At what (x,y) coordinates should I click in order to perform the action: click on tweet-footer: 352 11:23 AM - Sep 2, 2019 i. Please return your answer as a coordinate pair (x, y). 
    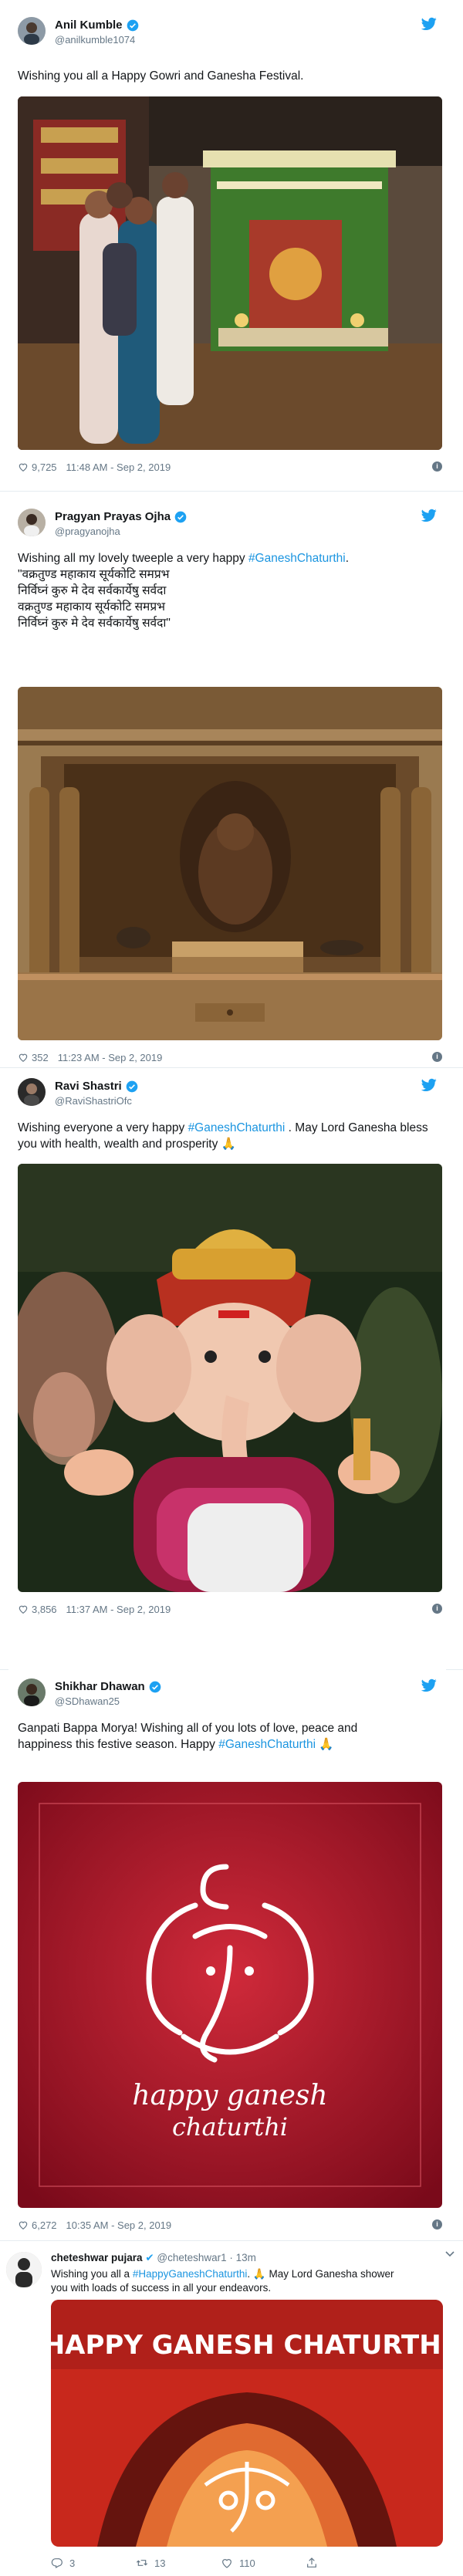
    Looking at the image, I should click on (230, 1057).